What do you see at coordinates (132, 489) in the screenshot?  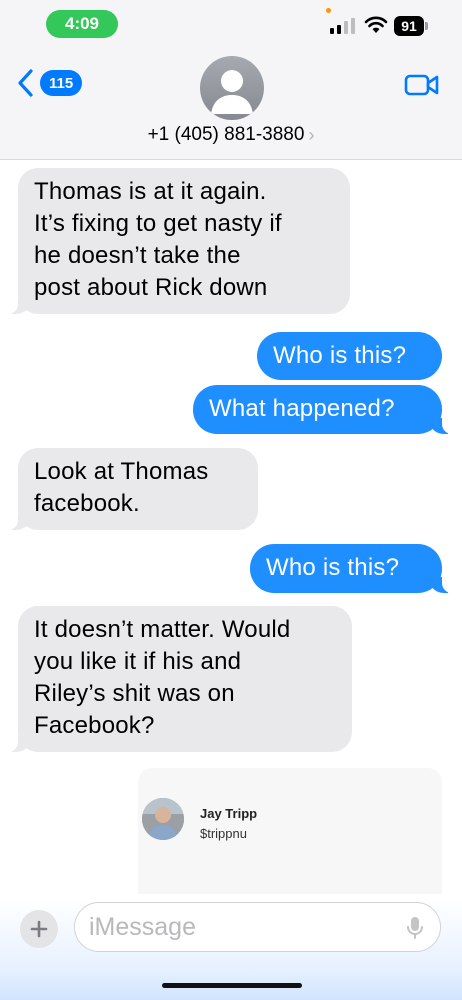 I see `incoming-message: Look at Thomas facebook.` at bounding box center [132, 489].